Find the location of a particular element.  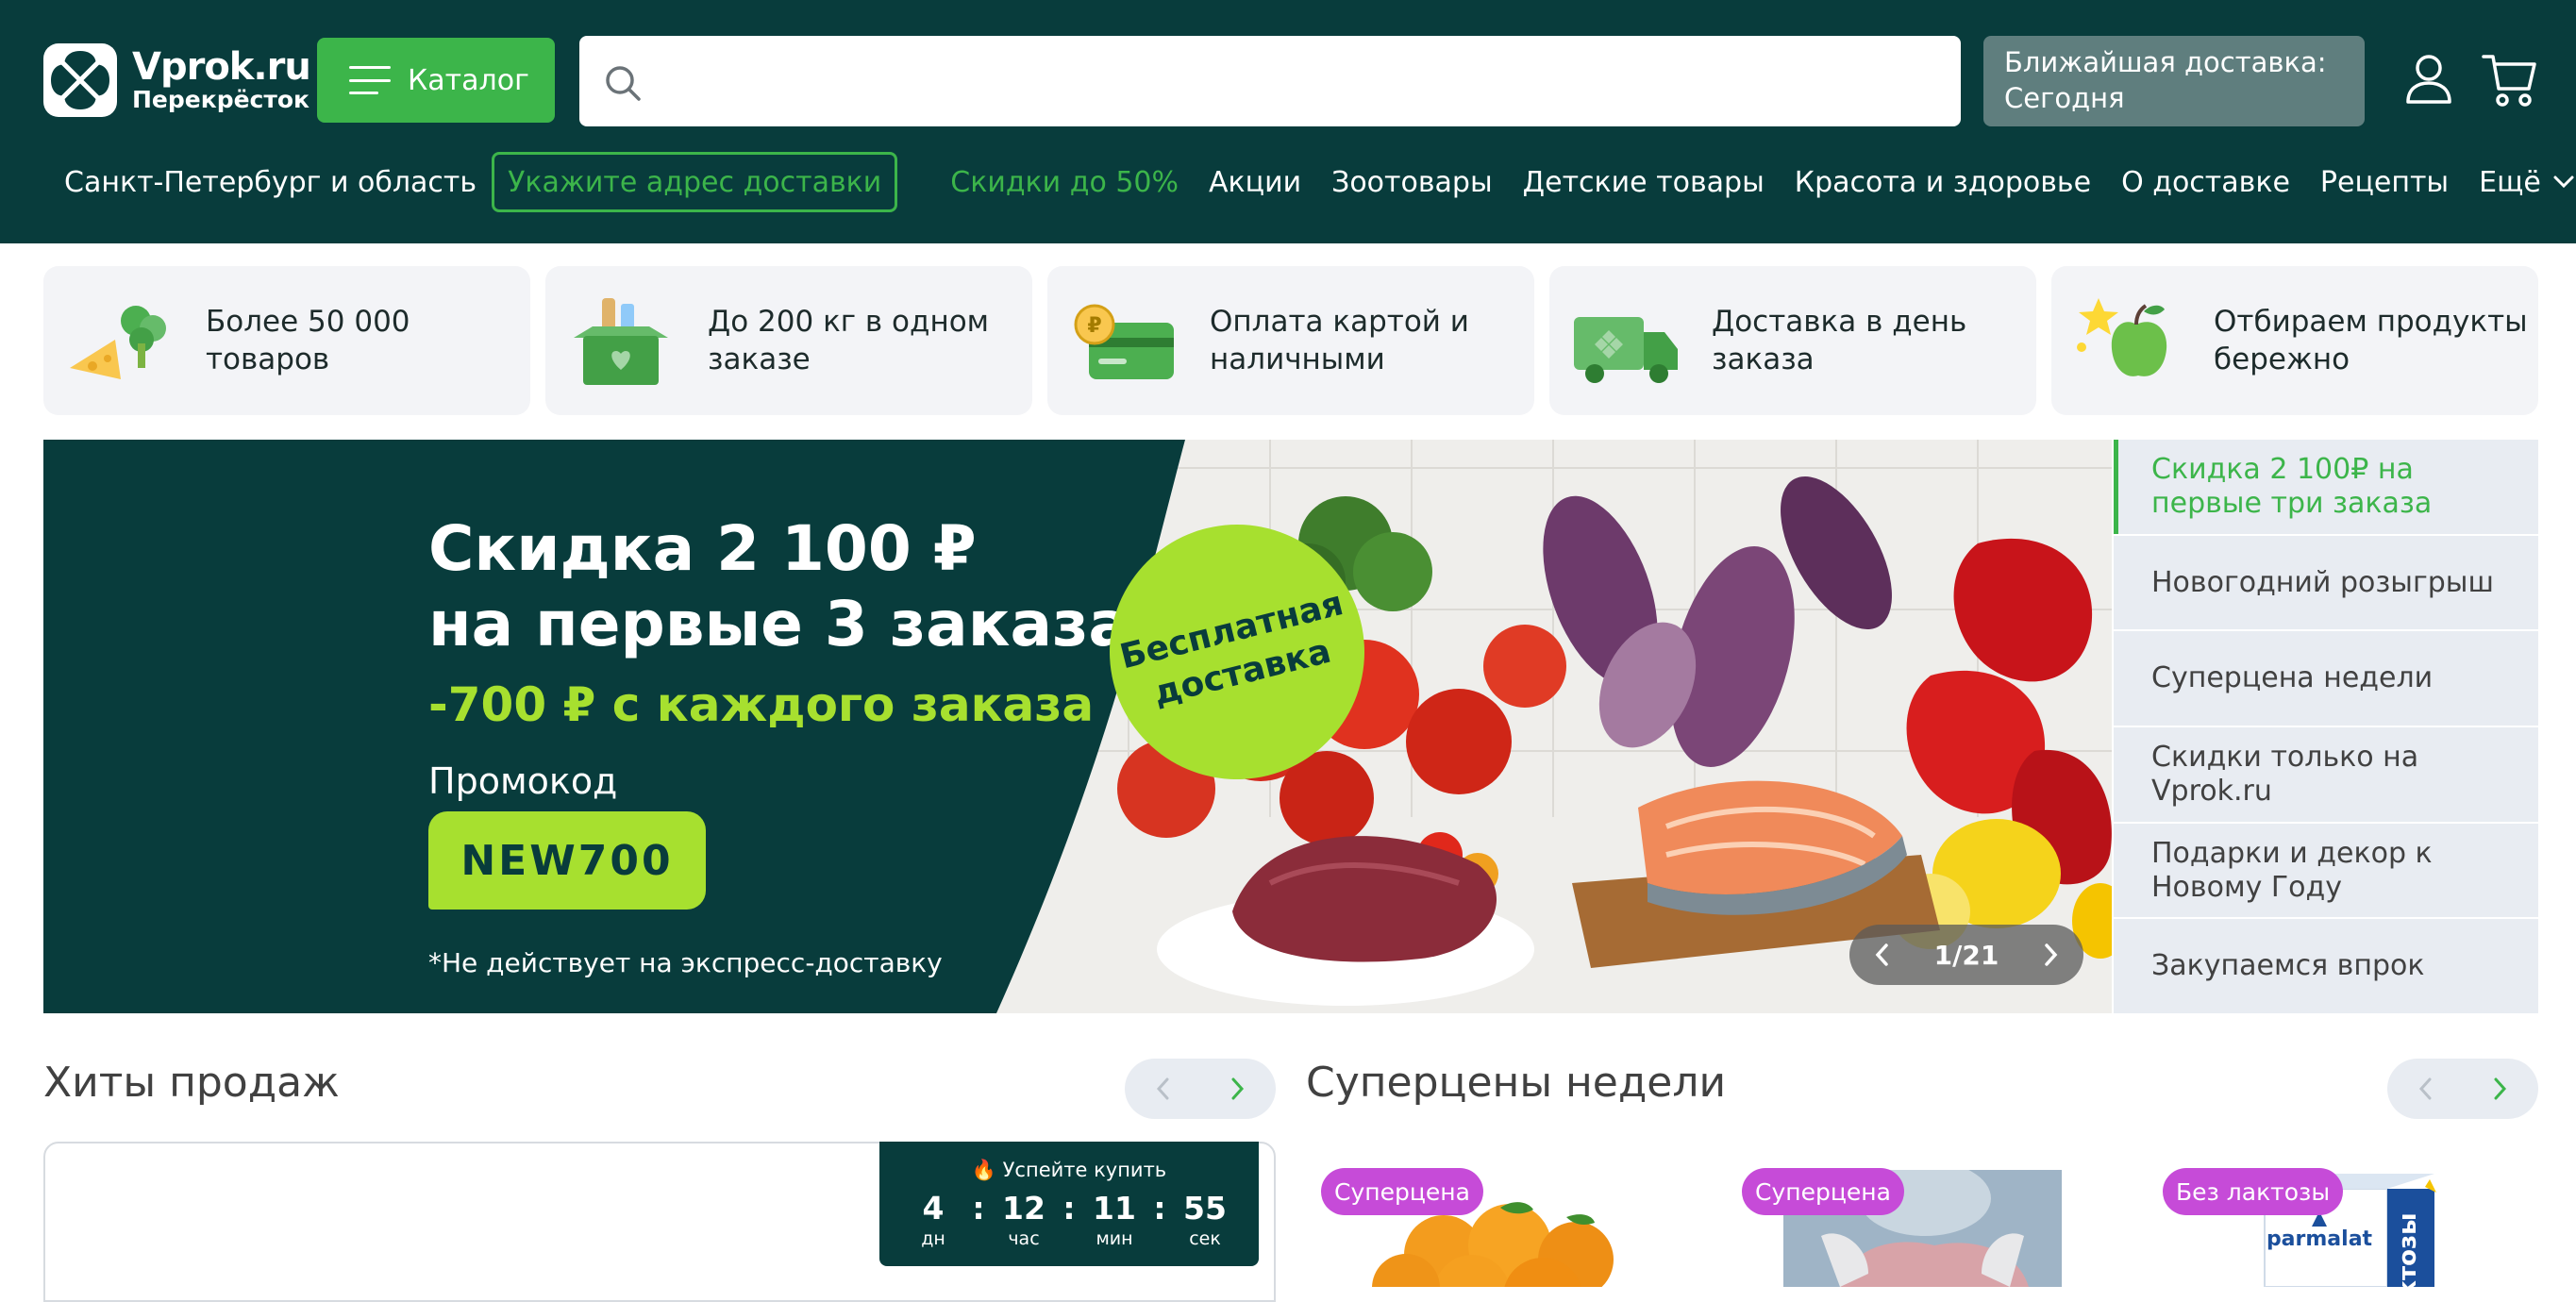

banner-pager: 1/21 is located at coordinates (1966, 955).